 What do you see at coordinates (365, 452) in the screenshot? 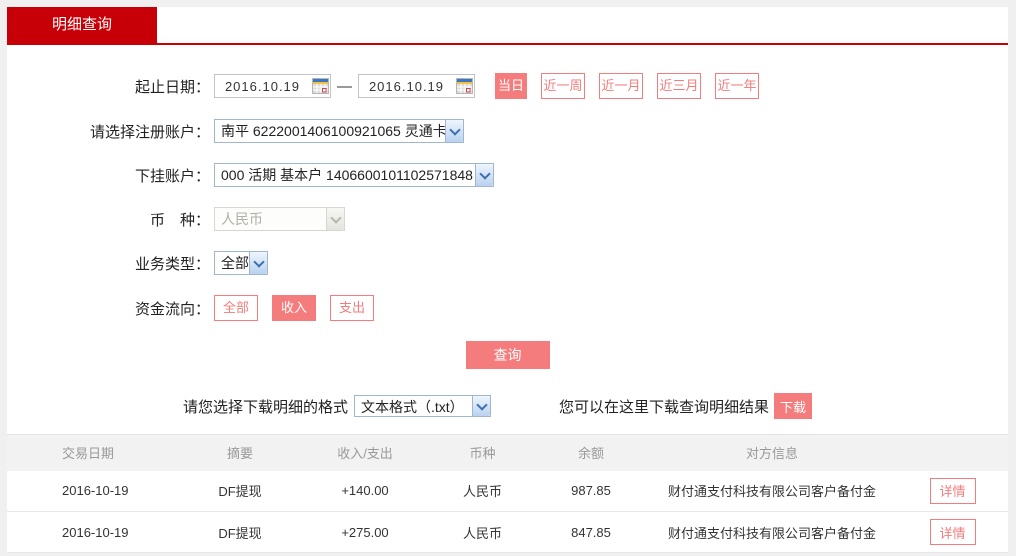
I see `header-income-expense: 收入/支出` at bounding box center [365, 452].